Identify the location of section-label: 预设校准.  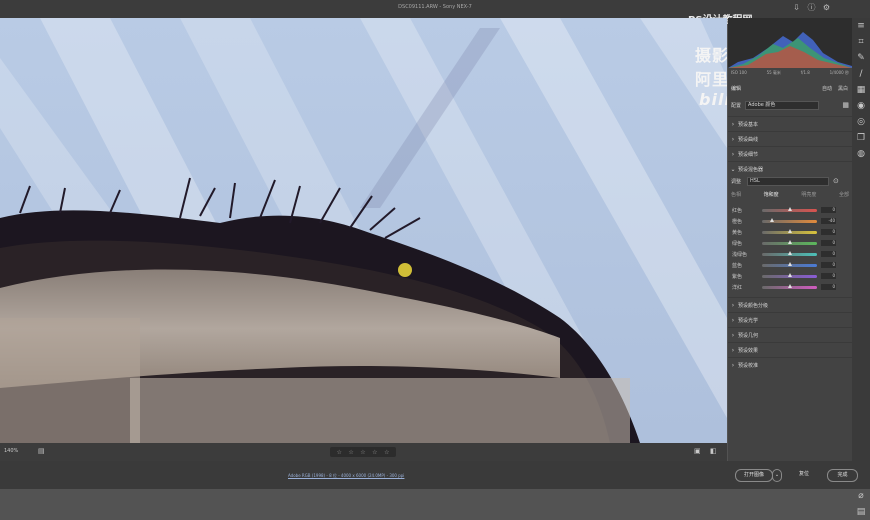
(748, 365).